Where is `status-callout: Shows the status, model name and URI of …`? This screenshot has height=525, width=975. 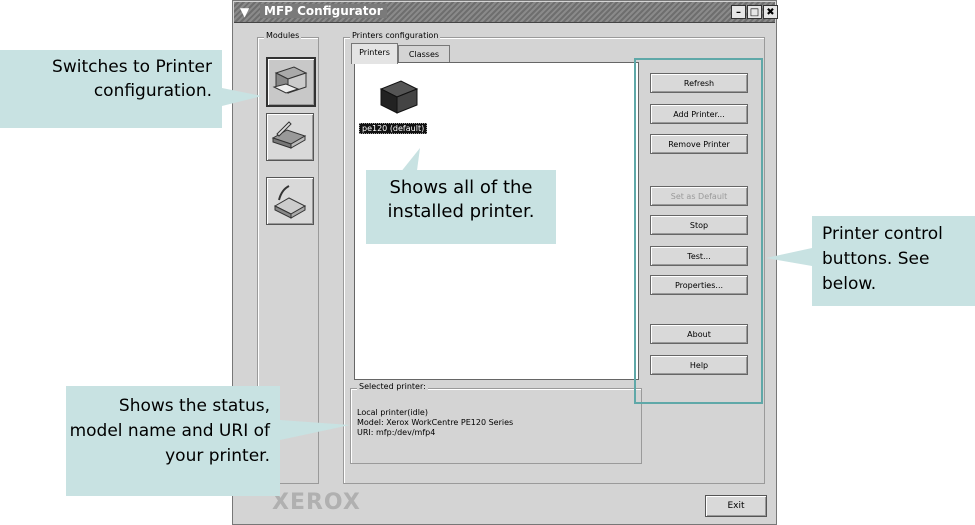 status-callout: Shows the status, model name and URI of … is located at coordinates (173, 441).